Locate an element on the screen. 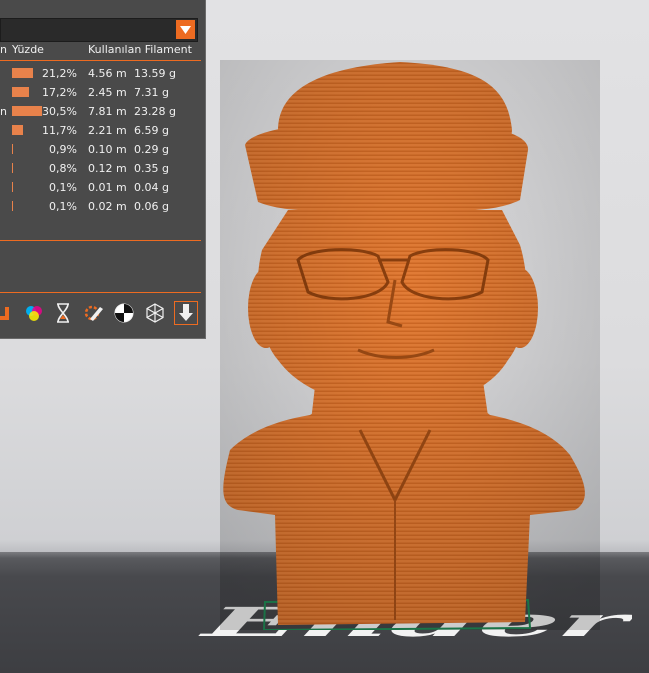  table-row: 21,2% 4.56 m 13.59 g is located at coordinates (102, 73).